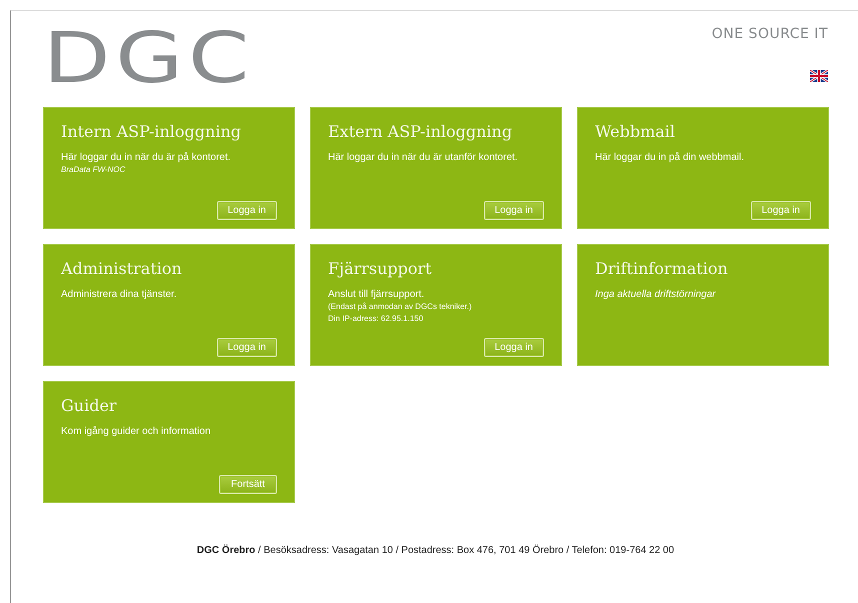 Image resolution: width=858 pixels, height=603 pixels. Describe the element at coordinates (670, 157) in the screenshot. I see `card-description: Här loggar du in på din webbmail.` at that location.